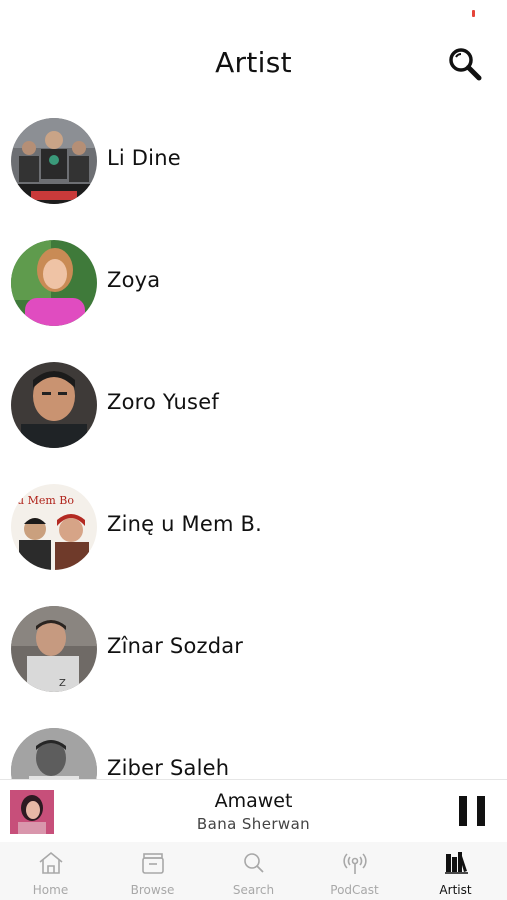  I want to click on svg-text: u Mem Bo, so click(45, 500).